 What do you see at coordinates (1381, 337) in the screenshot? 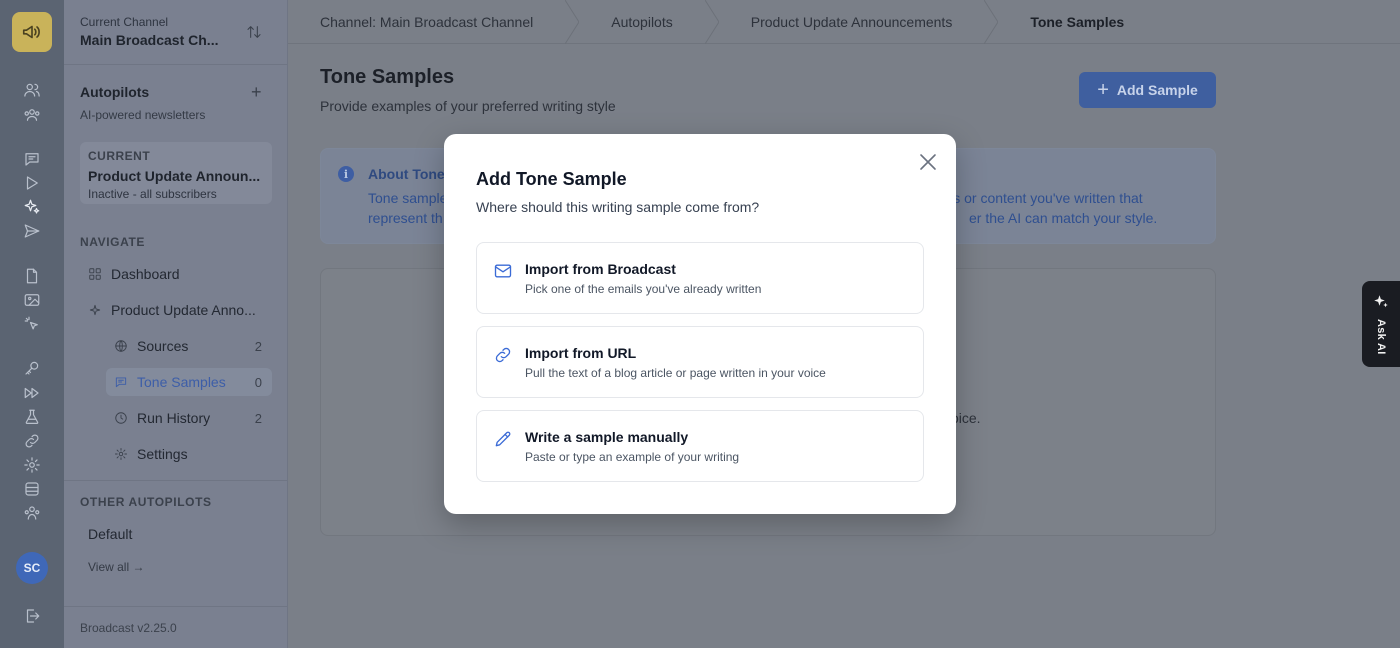
I see `ask-ai-label: Ask AI` at bounding box center [1381, 337].